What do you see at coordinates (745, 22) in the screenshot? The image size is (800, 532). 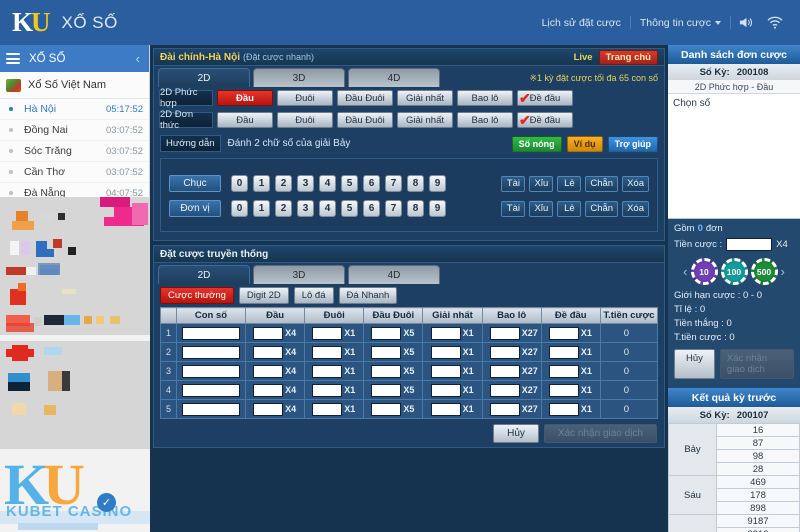 I see `speaker-icon` at bounding box center [745, 22].